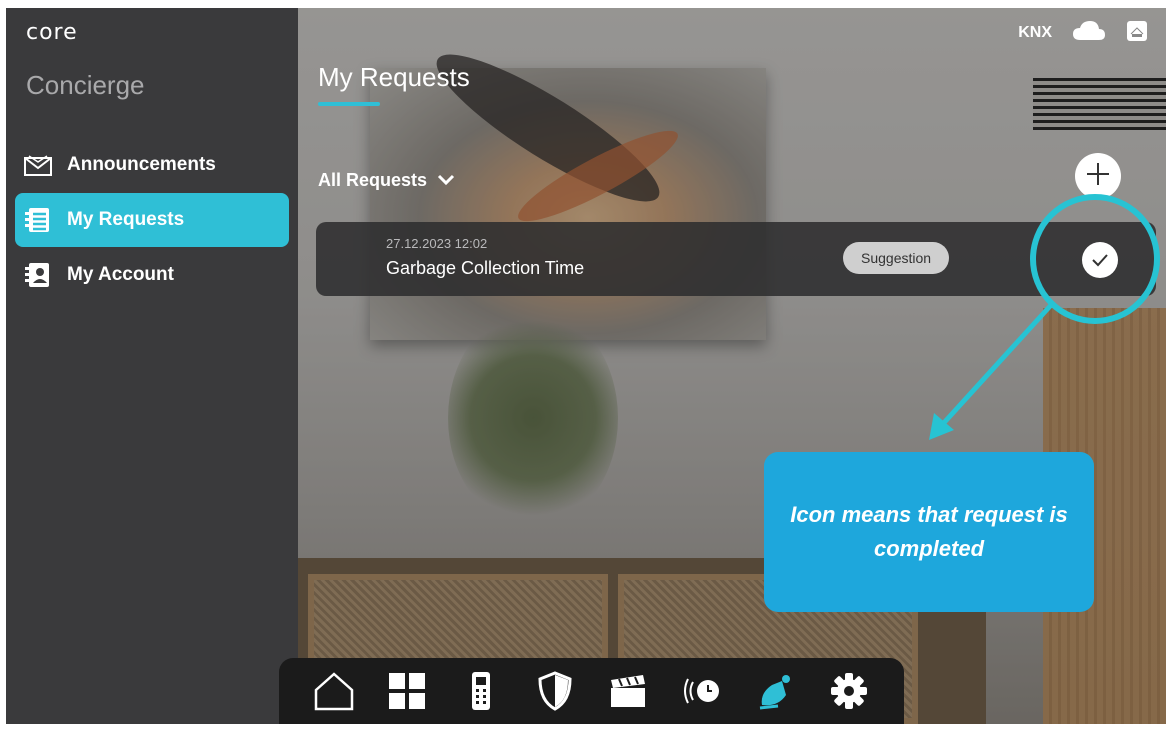 This screenshot has width=1170, height=732. What do you see at coordinates (1095, 259) in the screenshot?
I see `annotation-highlight-circle` at bounding box center [1095, 259].